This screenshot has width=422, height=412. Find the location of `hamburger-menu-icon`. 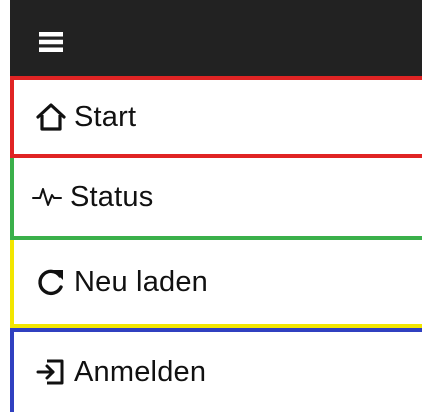

hamburger-menu-icon is located at coordinates (51, 42).